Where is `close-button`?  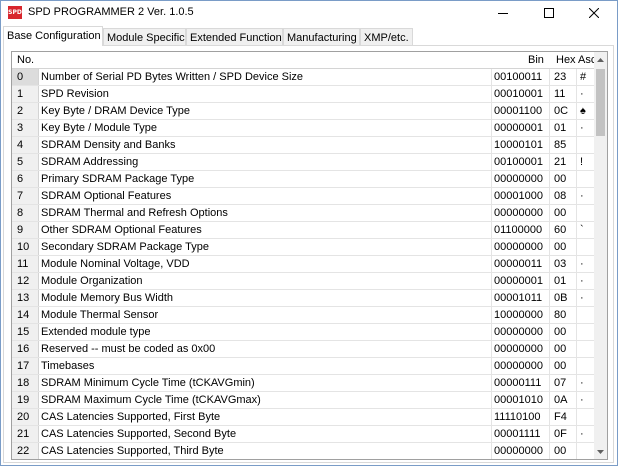
close-button is located at coordinates (594, 13).